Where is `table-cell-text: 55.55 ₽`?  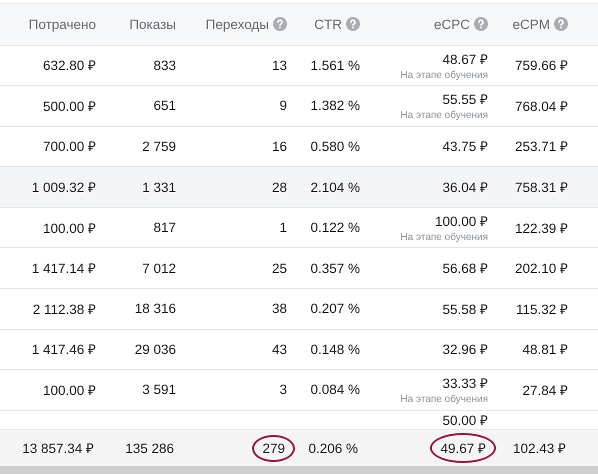 table-cell-text: 55.55 ₽ is located at coordinates (465, 99).